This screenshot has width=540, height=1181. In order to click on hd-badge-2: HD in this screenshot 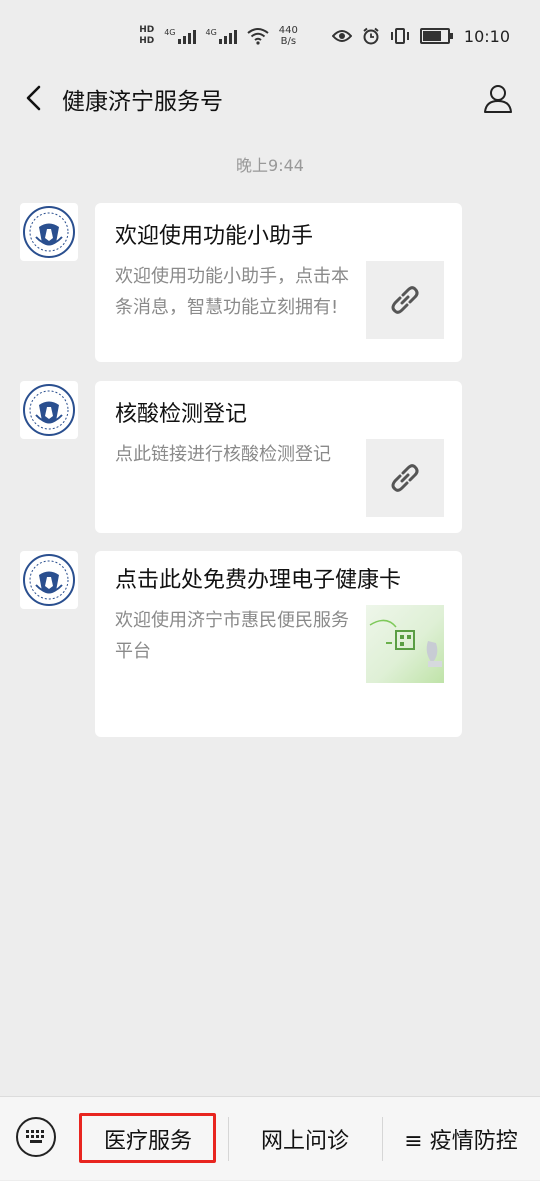, I will do `click(147, 41)`.